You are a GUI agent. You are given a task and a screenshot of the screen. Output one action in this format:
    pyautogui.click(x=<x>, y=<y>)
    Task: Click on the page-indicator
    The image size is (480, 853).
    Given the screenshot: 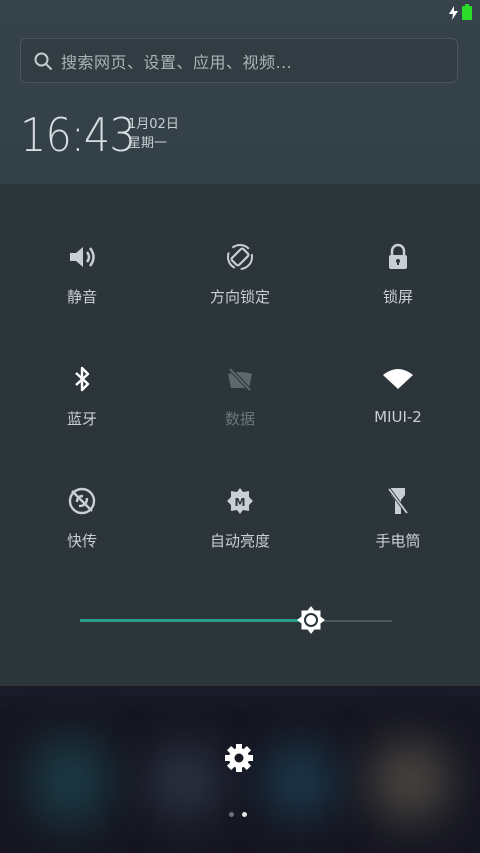 What is the action you would take?
    pyautogui.click(x=238, y=814)
    